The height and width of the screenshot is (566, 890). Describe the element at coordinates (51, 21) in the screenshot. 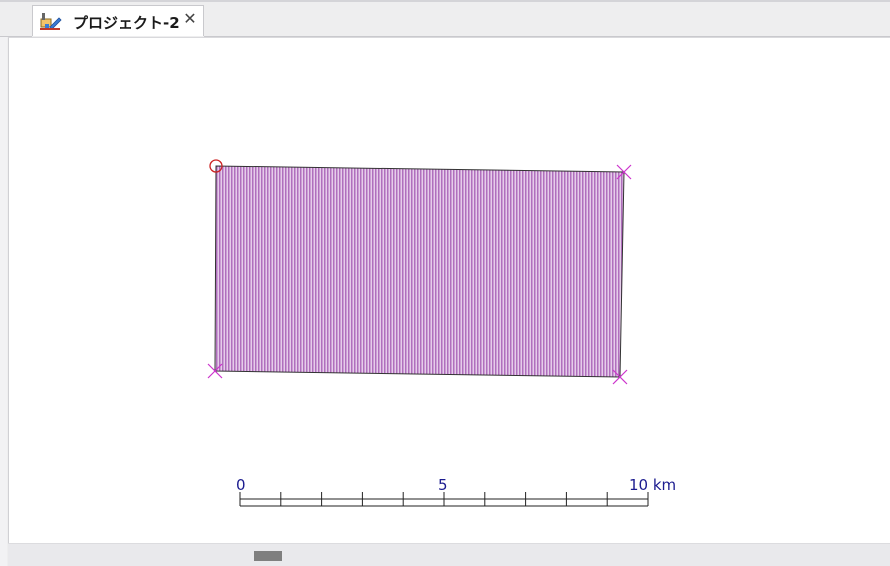

I see `project-icon` at that location.